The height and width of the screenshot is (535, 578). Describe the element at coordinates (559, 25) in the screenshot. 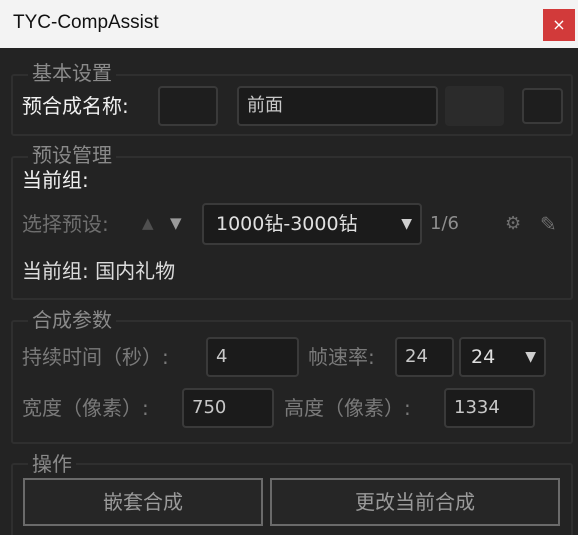

I see `close-icon: ×` at that location.